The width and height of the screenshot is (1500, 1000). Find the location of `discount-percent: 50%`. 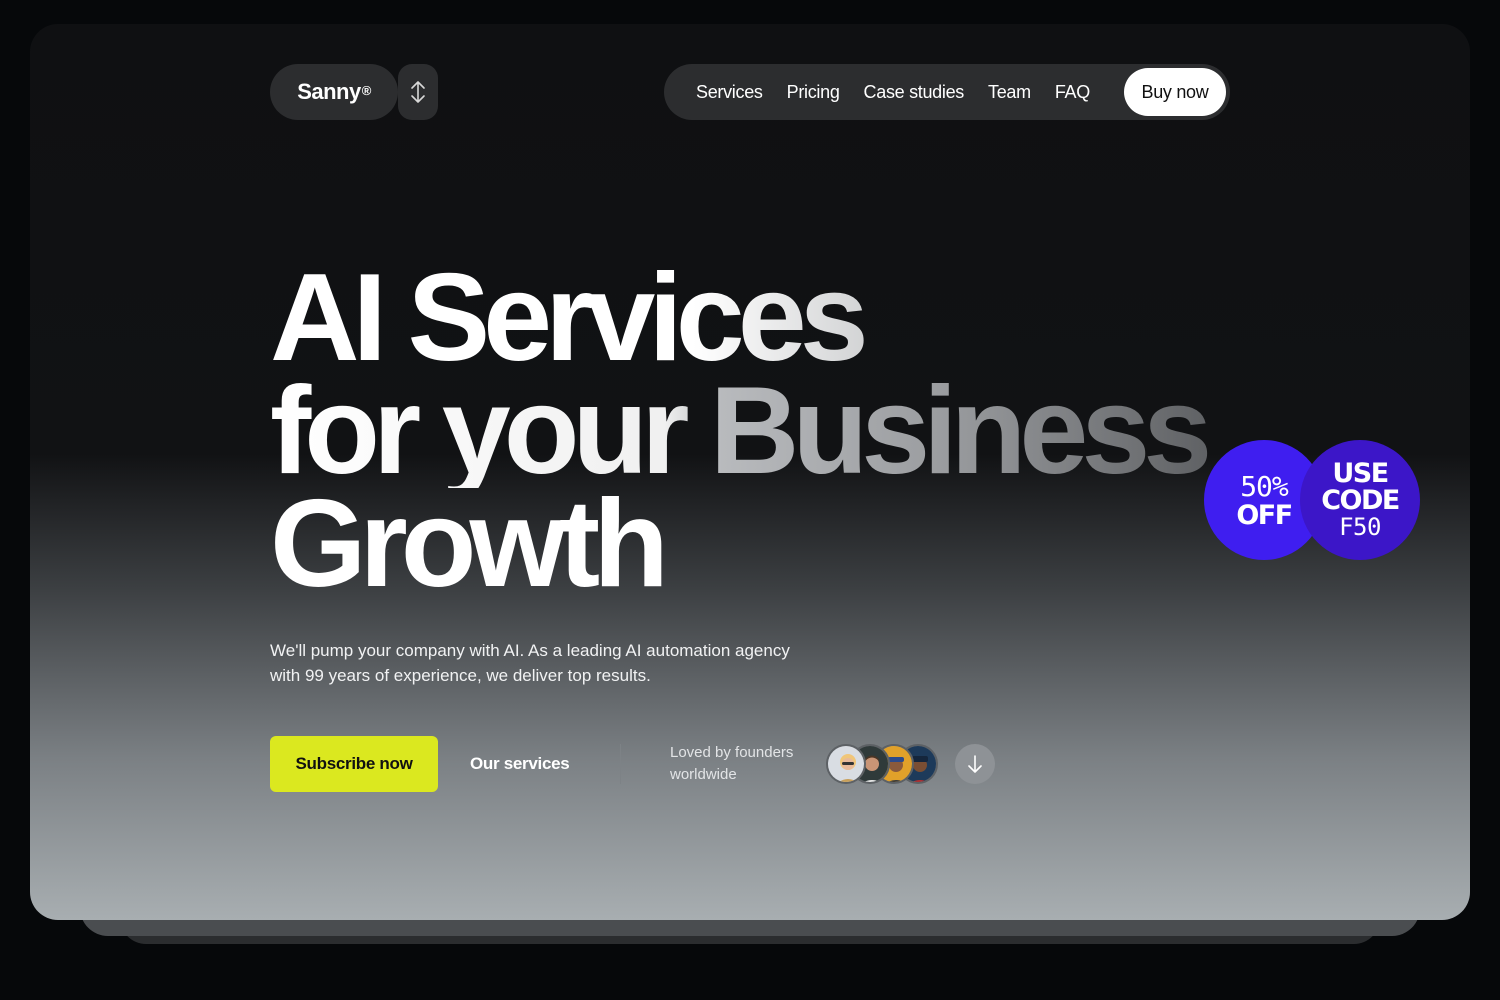

discount-percent: 50% is located at coordinates (1264, 486).